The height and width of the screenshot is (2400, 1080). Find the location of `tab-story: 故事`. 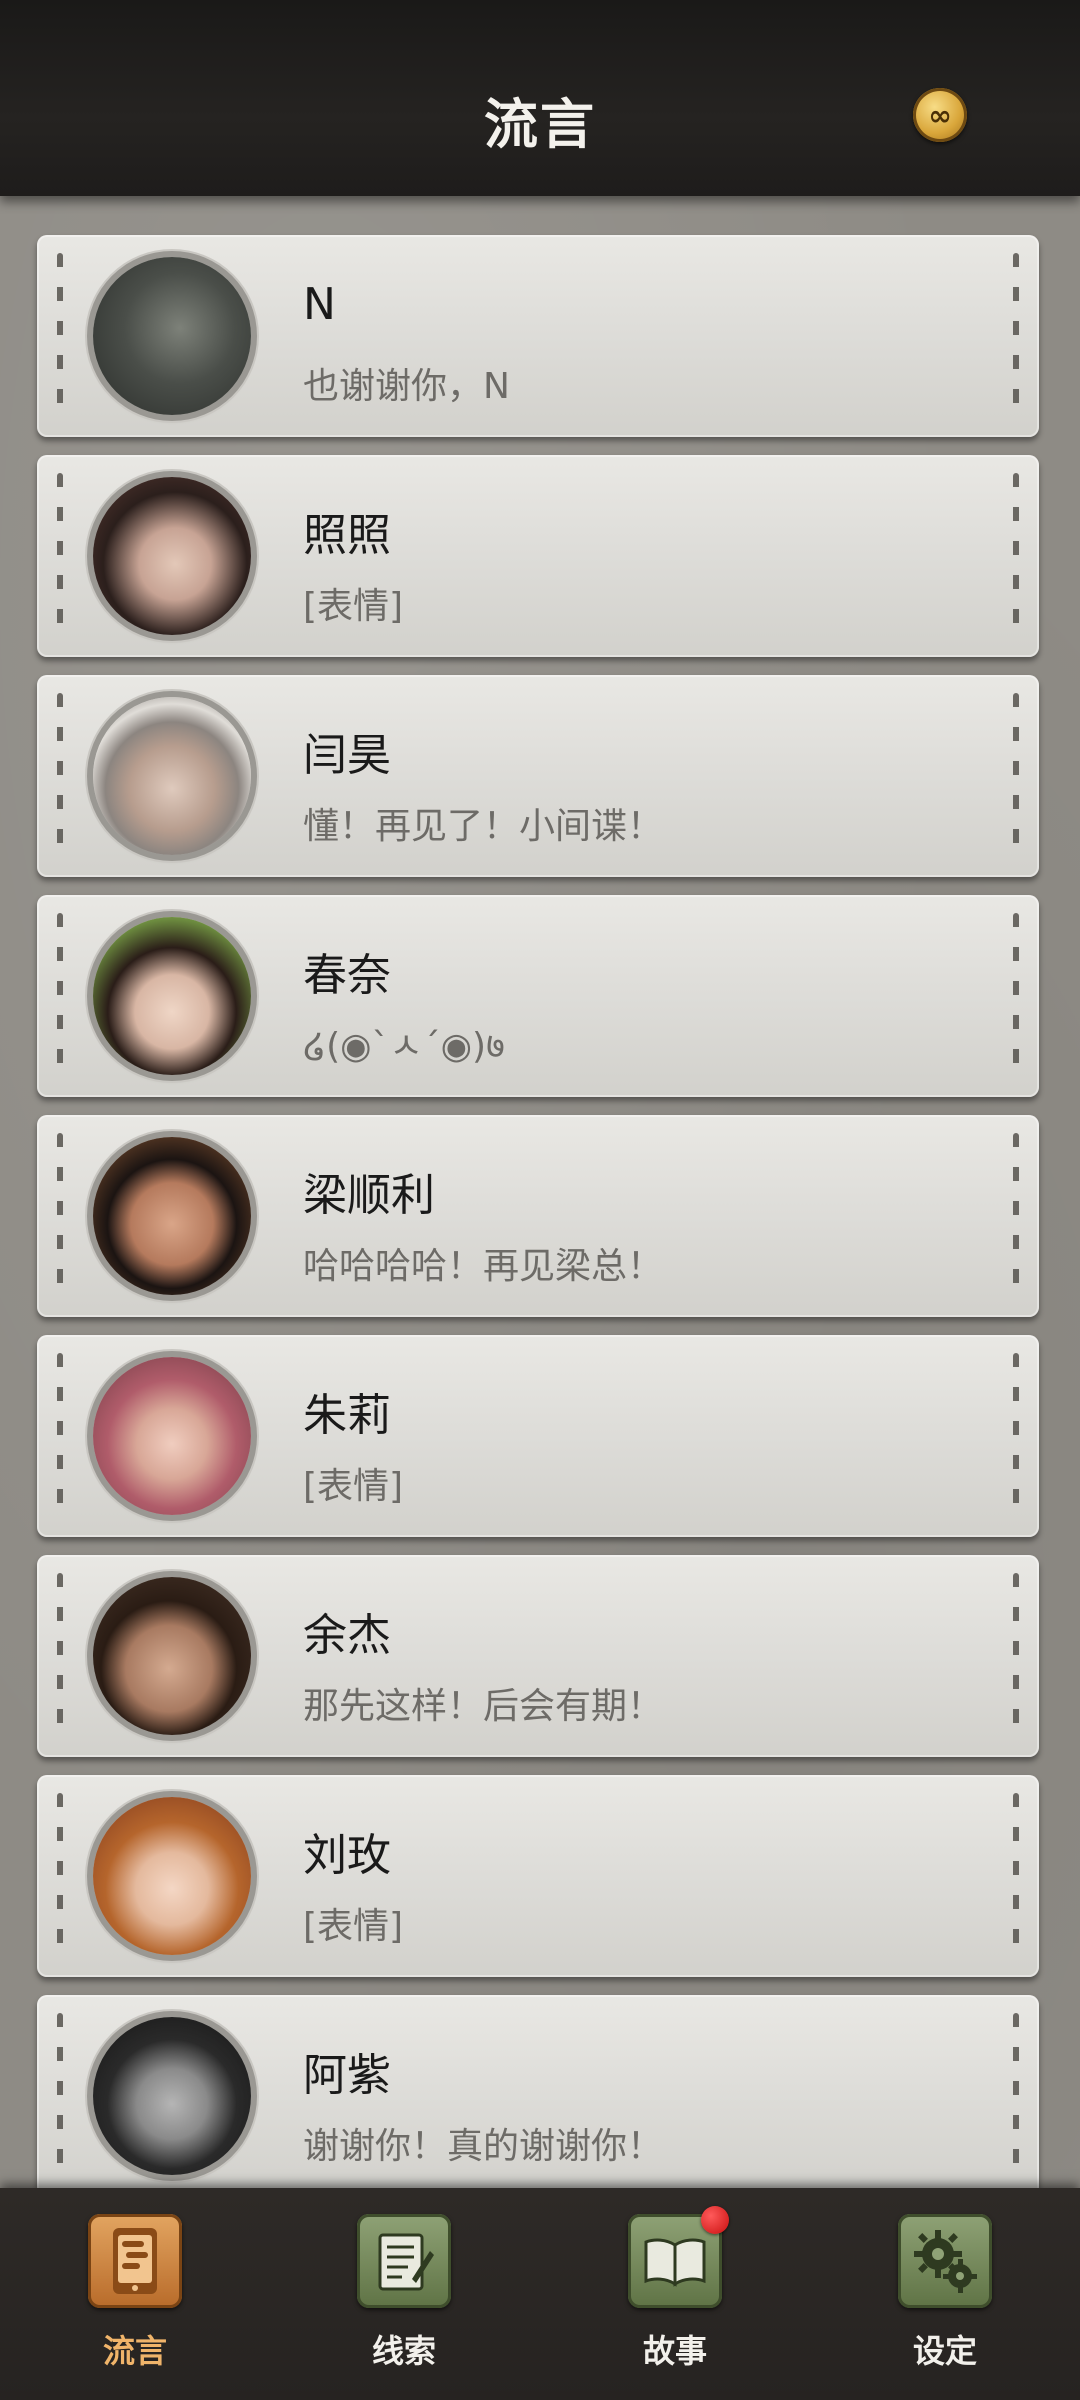

tab-story: 故事 is located at coordinates (675, 2295).